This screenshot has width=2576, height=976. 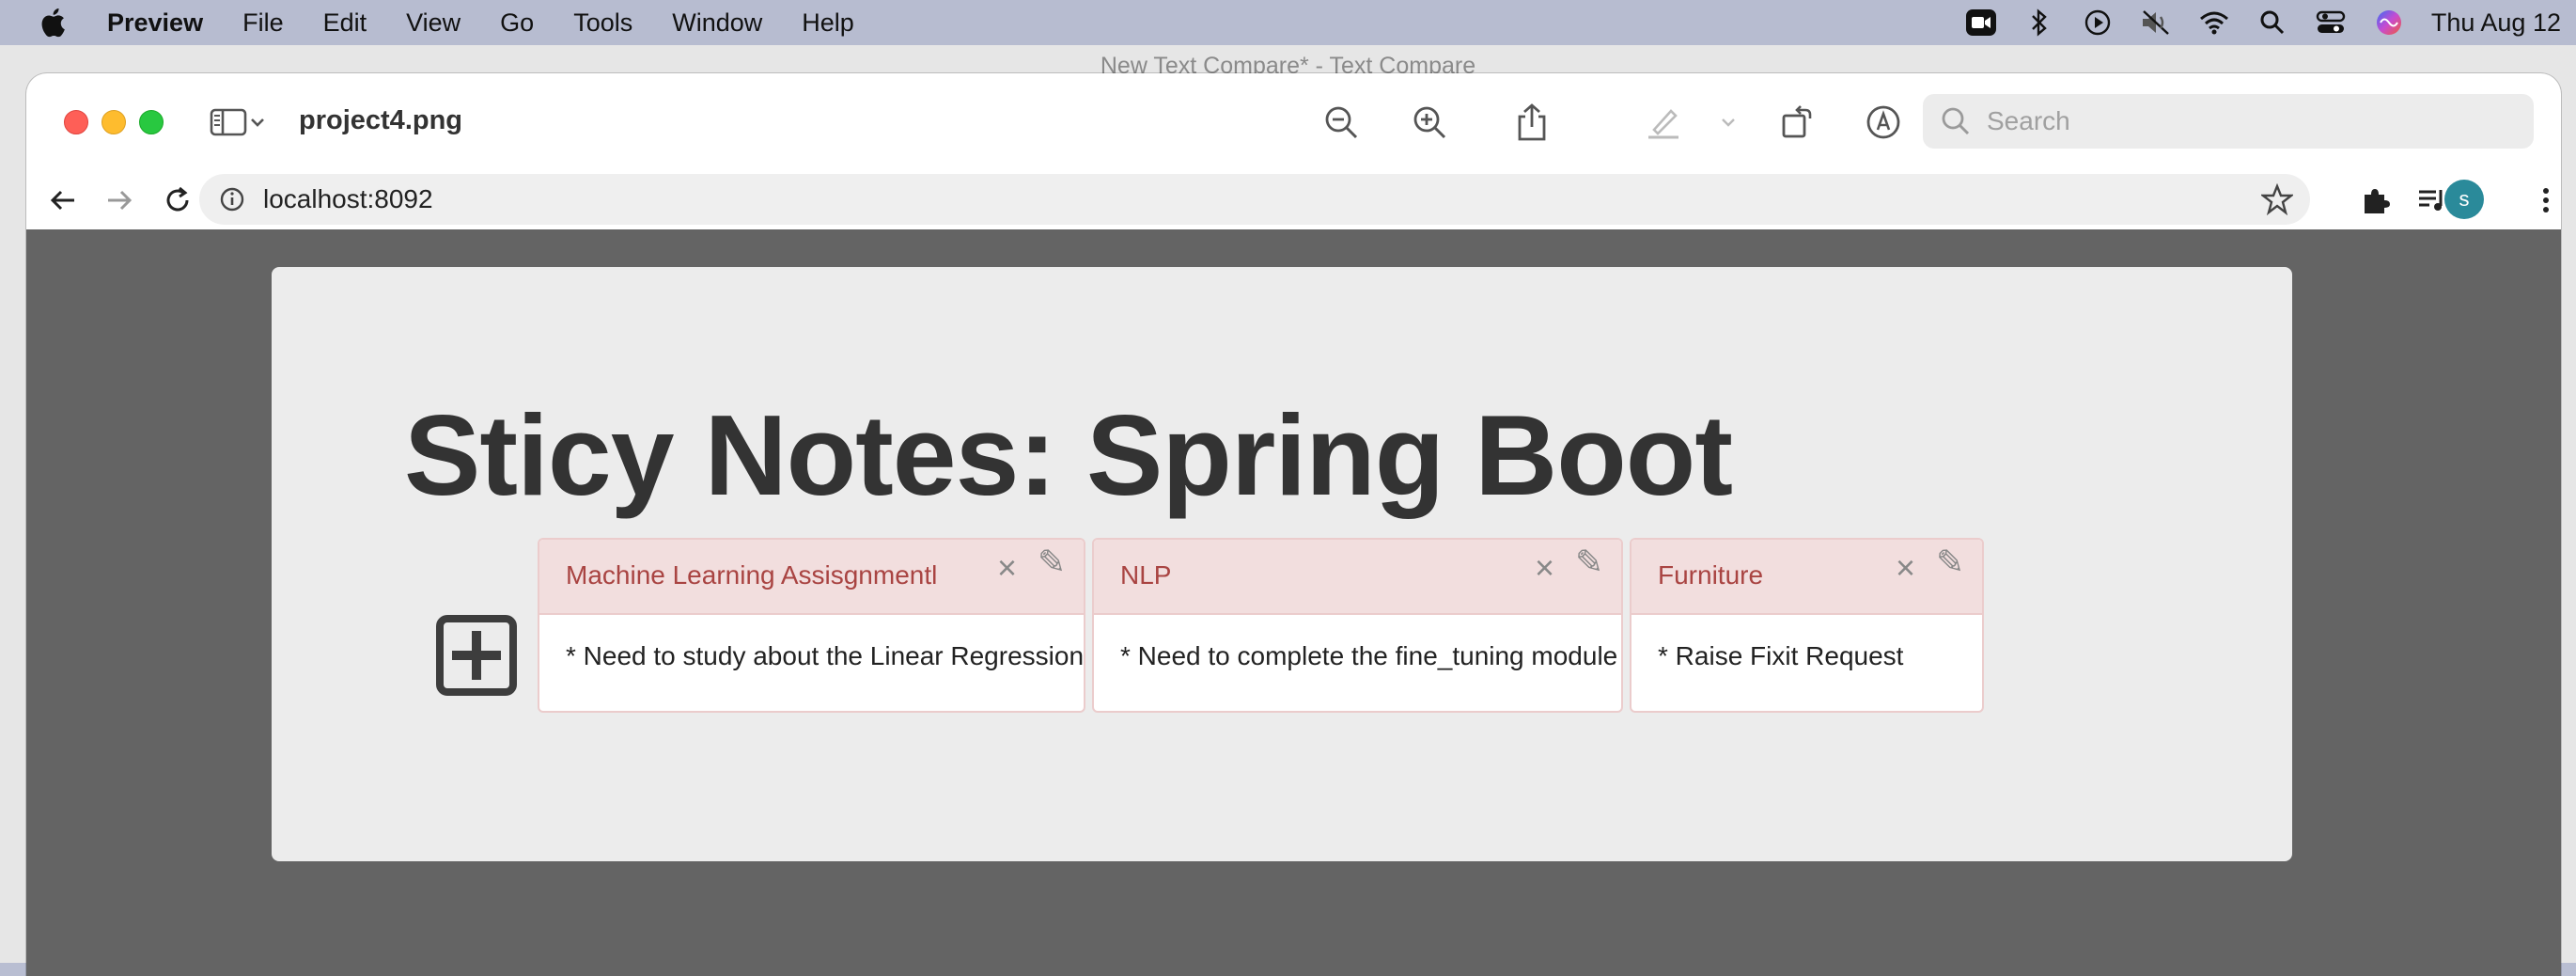 What do you see at coordinates (345, 23) in the screenshot?
I see `menu-edit: Edit` at bounding box center [345, 23].